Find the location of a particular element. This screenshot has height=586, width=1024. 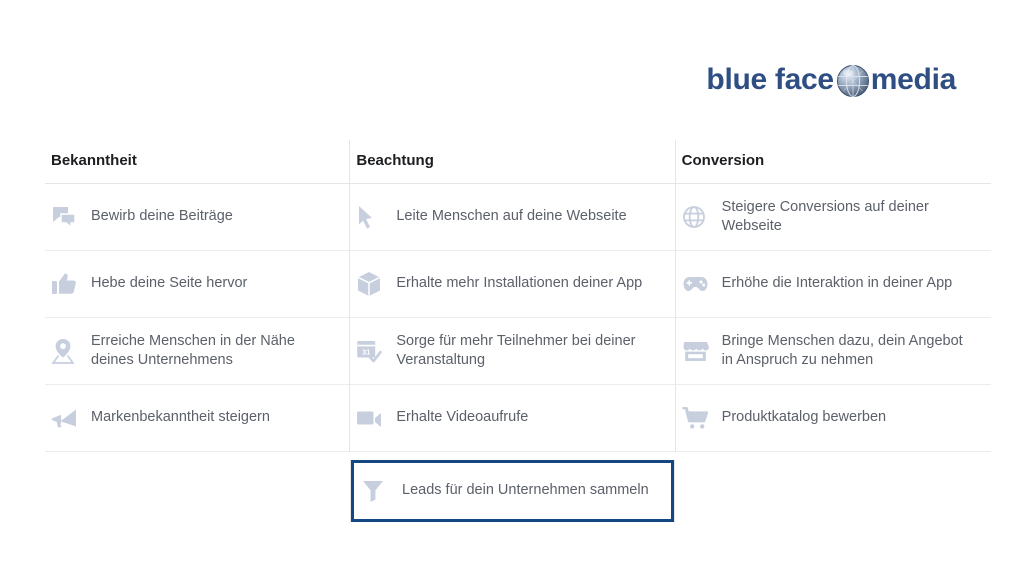

list-item: Produktkatalog bewerben is located at coordinates (833, 418).